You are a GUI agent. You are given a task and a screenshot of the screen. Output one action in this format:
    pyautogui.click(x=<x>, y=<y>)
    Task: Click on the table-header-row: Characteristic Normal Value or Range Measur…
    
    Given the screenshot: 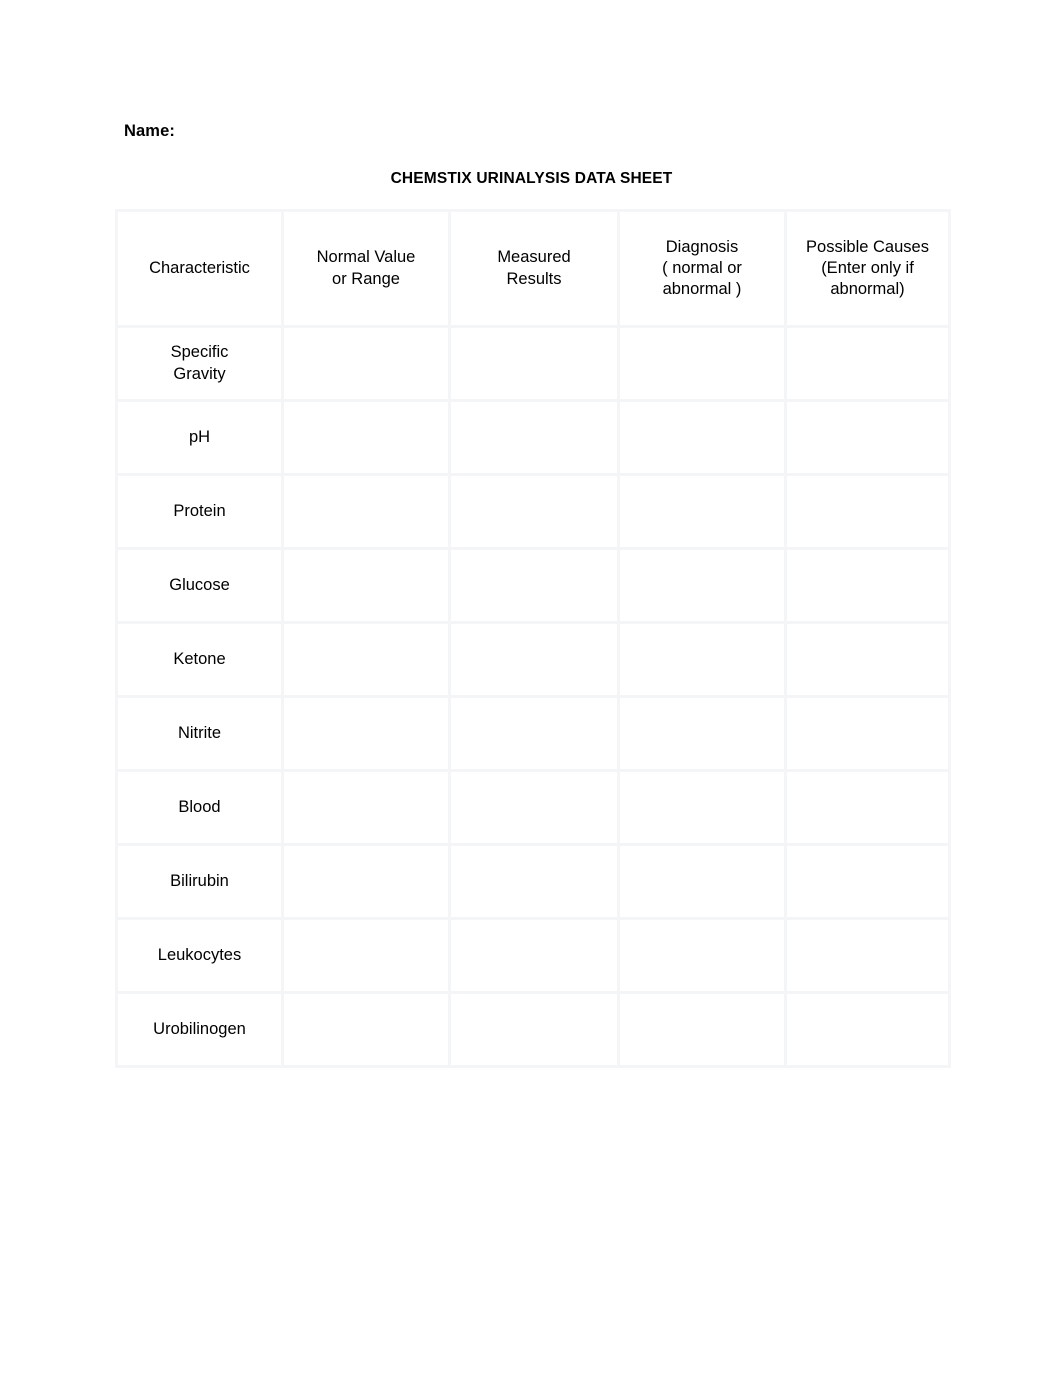 What is the action you would take?
    pyautogui.click(x=533, y=268)
    